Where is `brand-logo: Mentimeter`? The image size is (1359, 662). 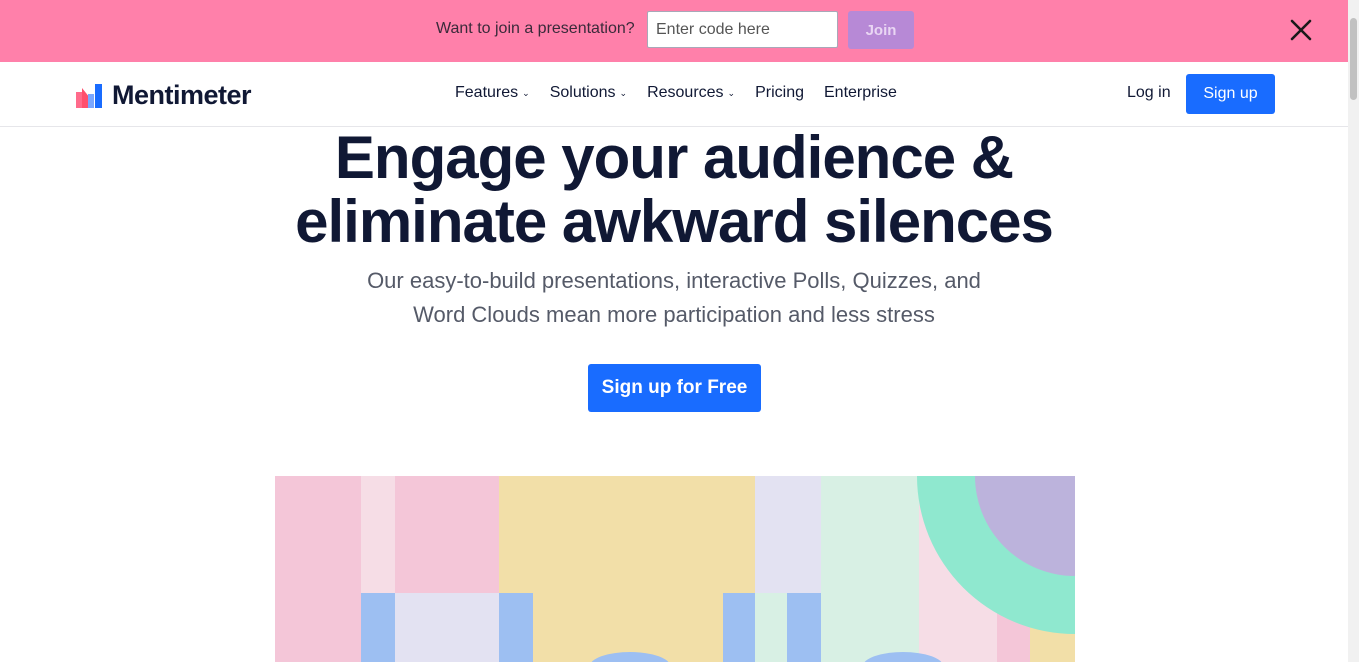 brand-logo: Mentimeter is located at coordinates (164, 95).